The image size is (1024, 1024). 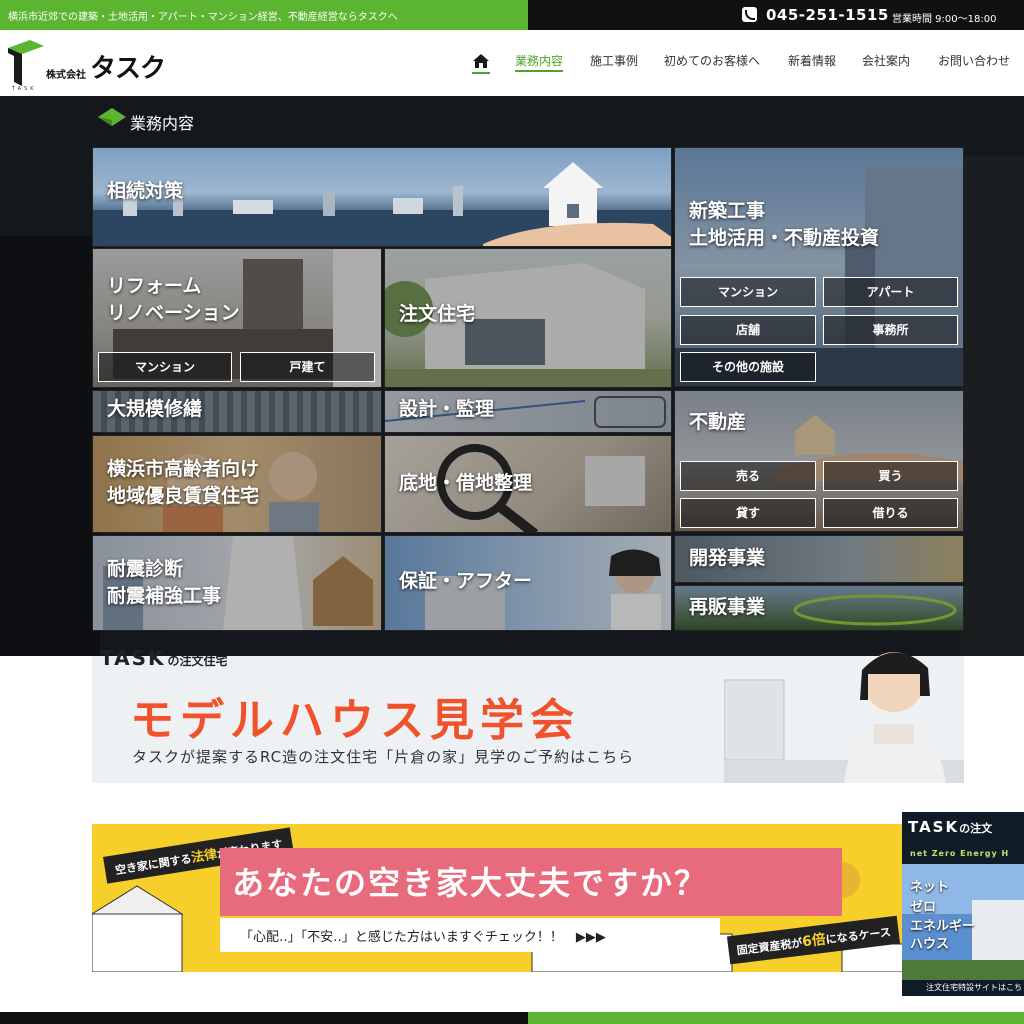 I want to click on tile-seismic-label-1: 耐震診断, so click(x=145, y=569).